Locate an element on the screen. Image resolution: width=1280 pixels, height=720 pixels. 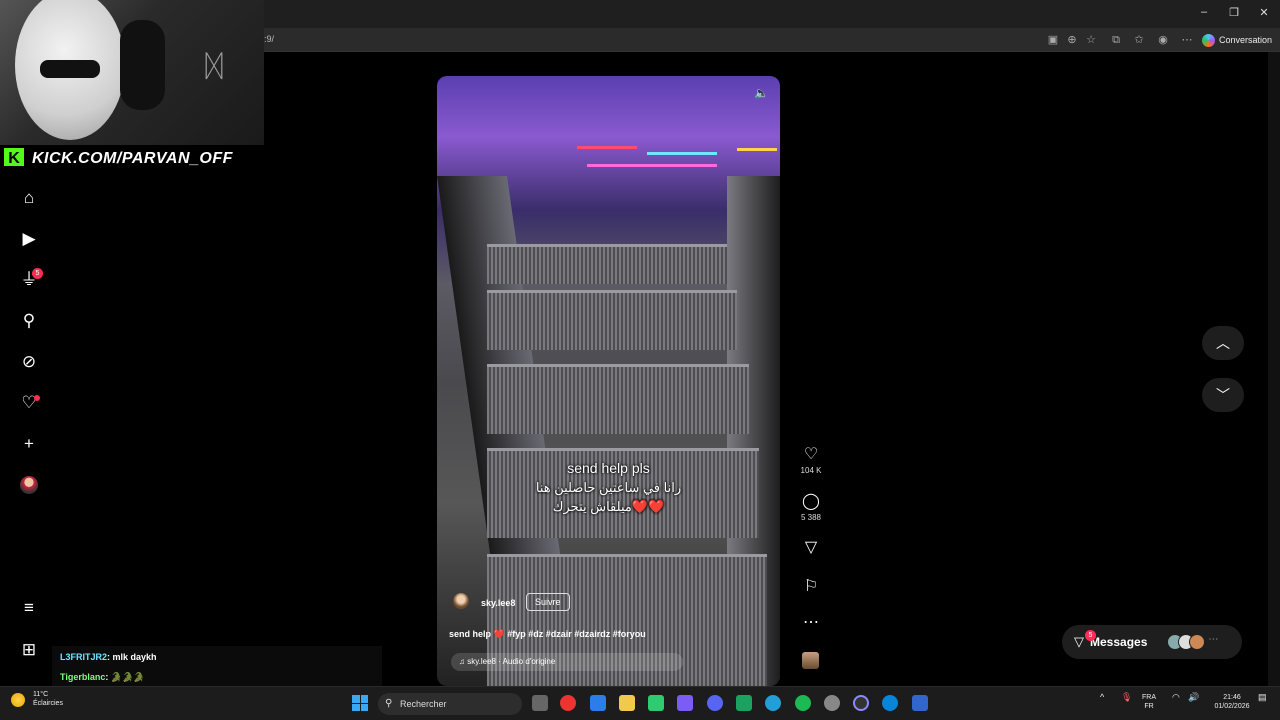
kick-banner: K KICK.COM/PARVAN_OFF is located at coordinates (120, 157).